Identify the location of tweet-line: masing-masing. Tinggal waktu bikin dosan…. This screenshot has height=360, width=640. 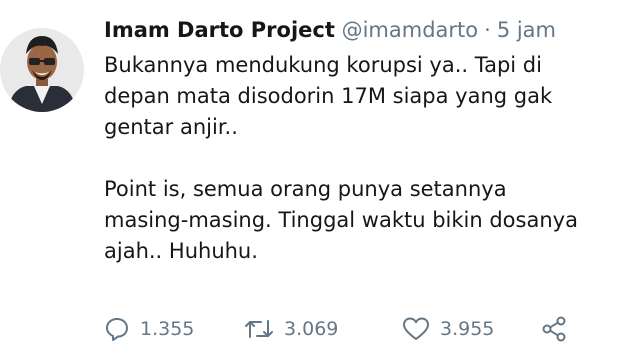
(341, 220).